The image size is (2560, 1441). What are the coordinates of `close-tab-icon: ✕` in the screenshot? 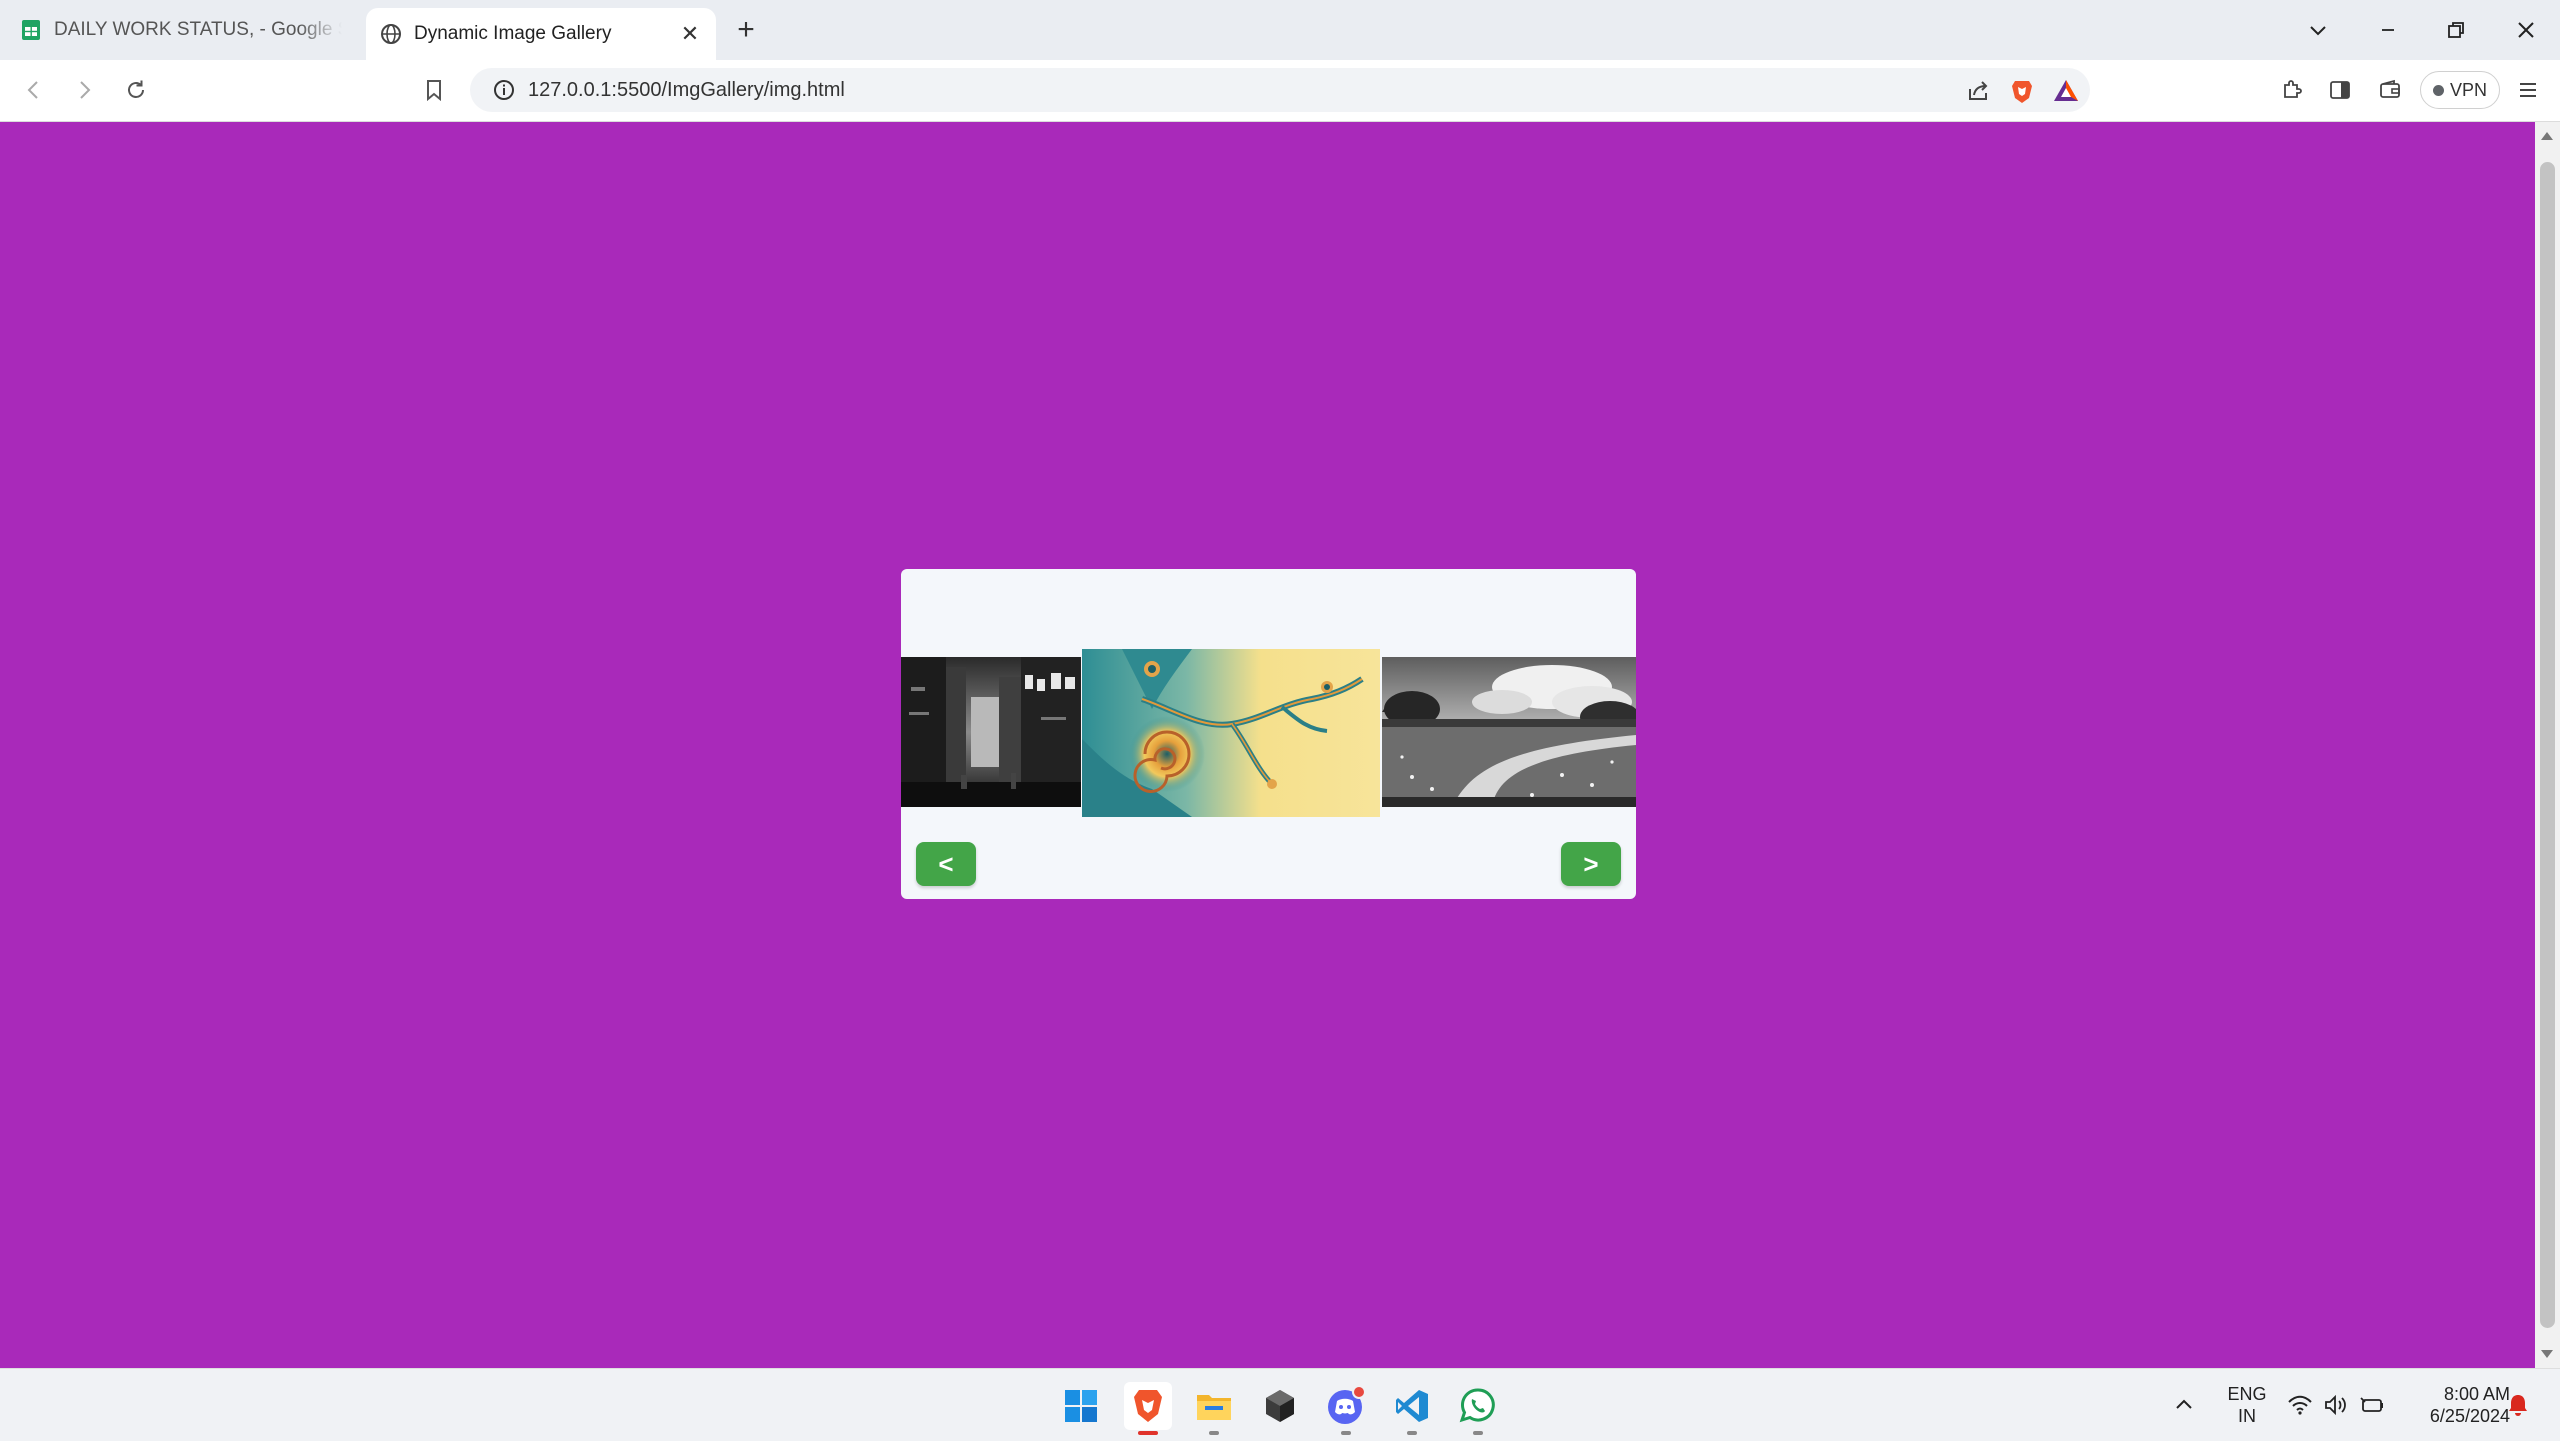 It's located at (690, 33).